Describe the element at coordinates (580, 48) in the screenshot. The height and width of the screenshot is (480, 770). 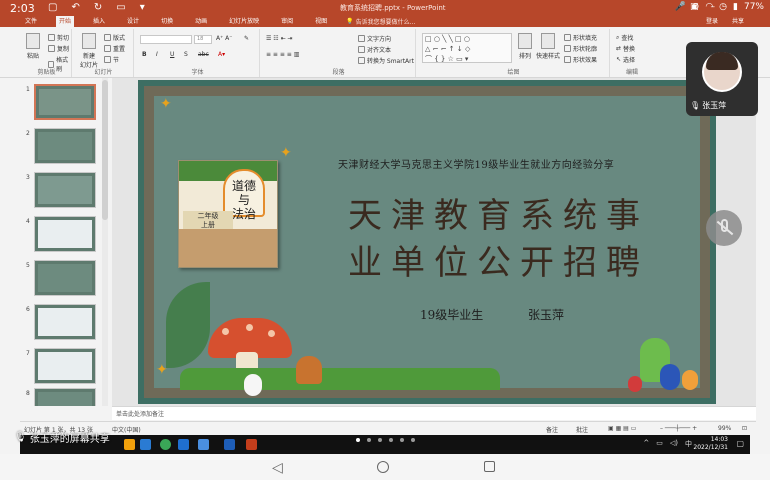
I see `shape-outline-button: 形状轮廓` at that location.